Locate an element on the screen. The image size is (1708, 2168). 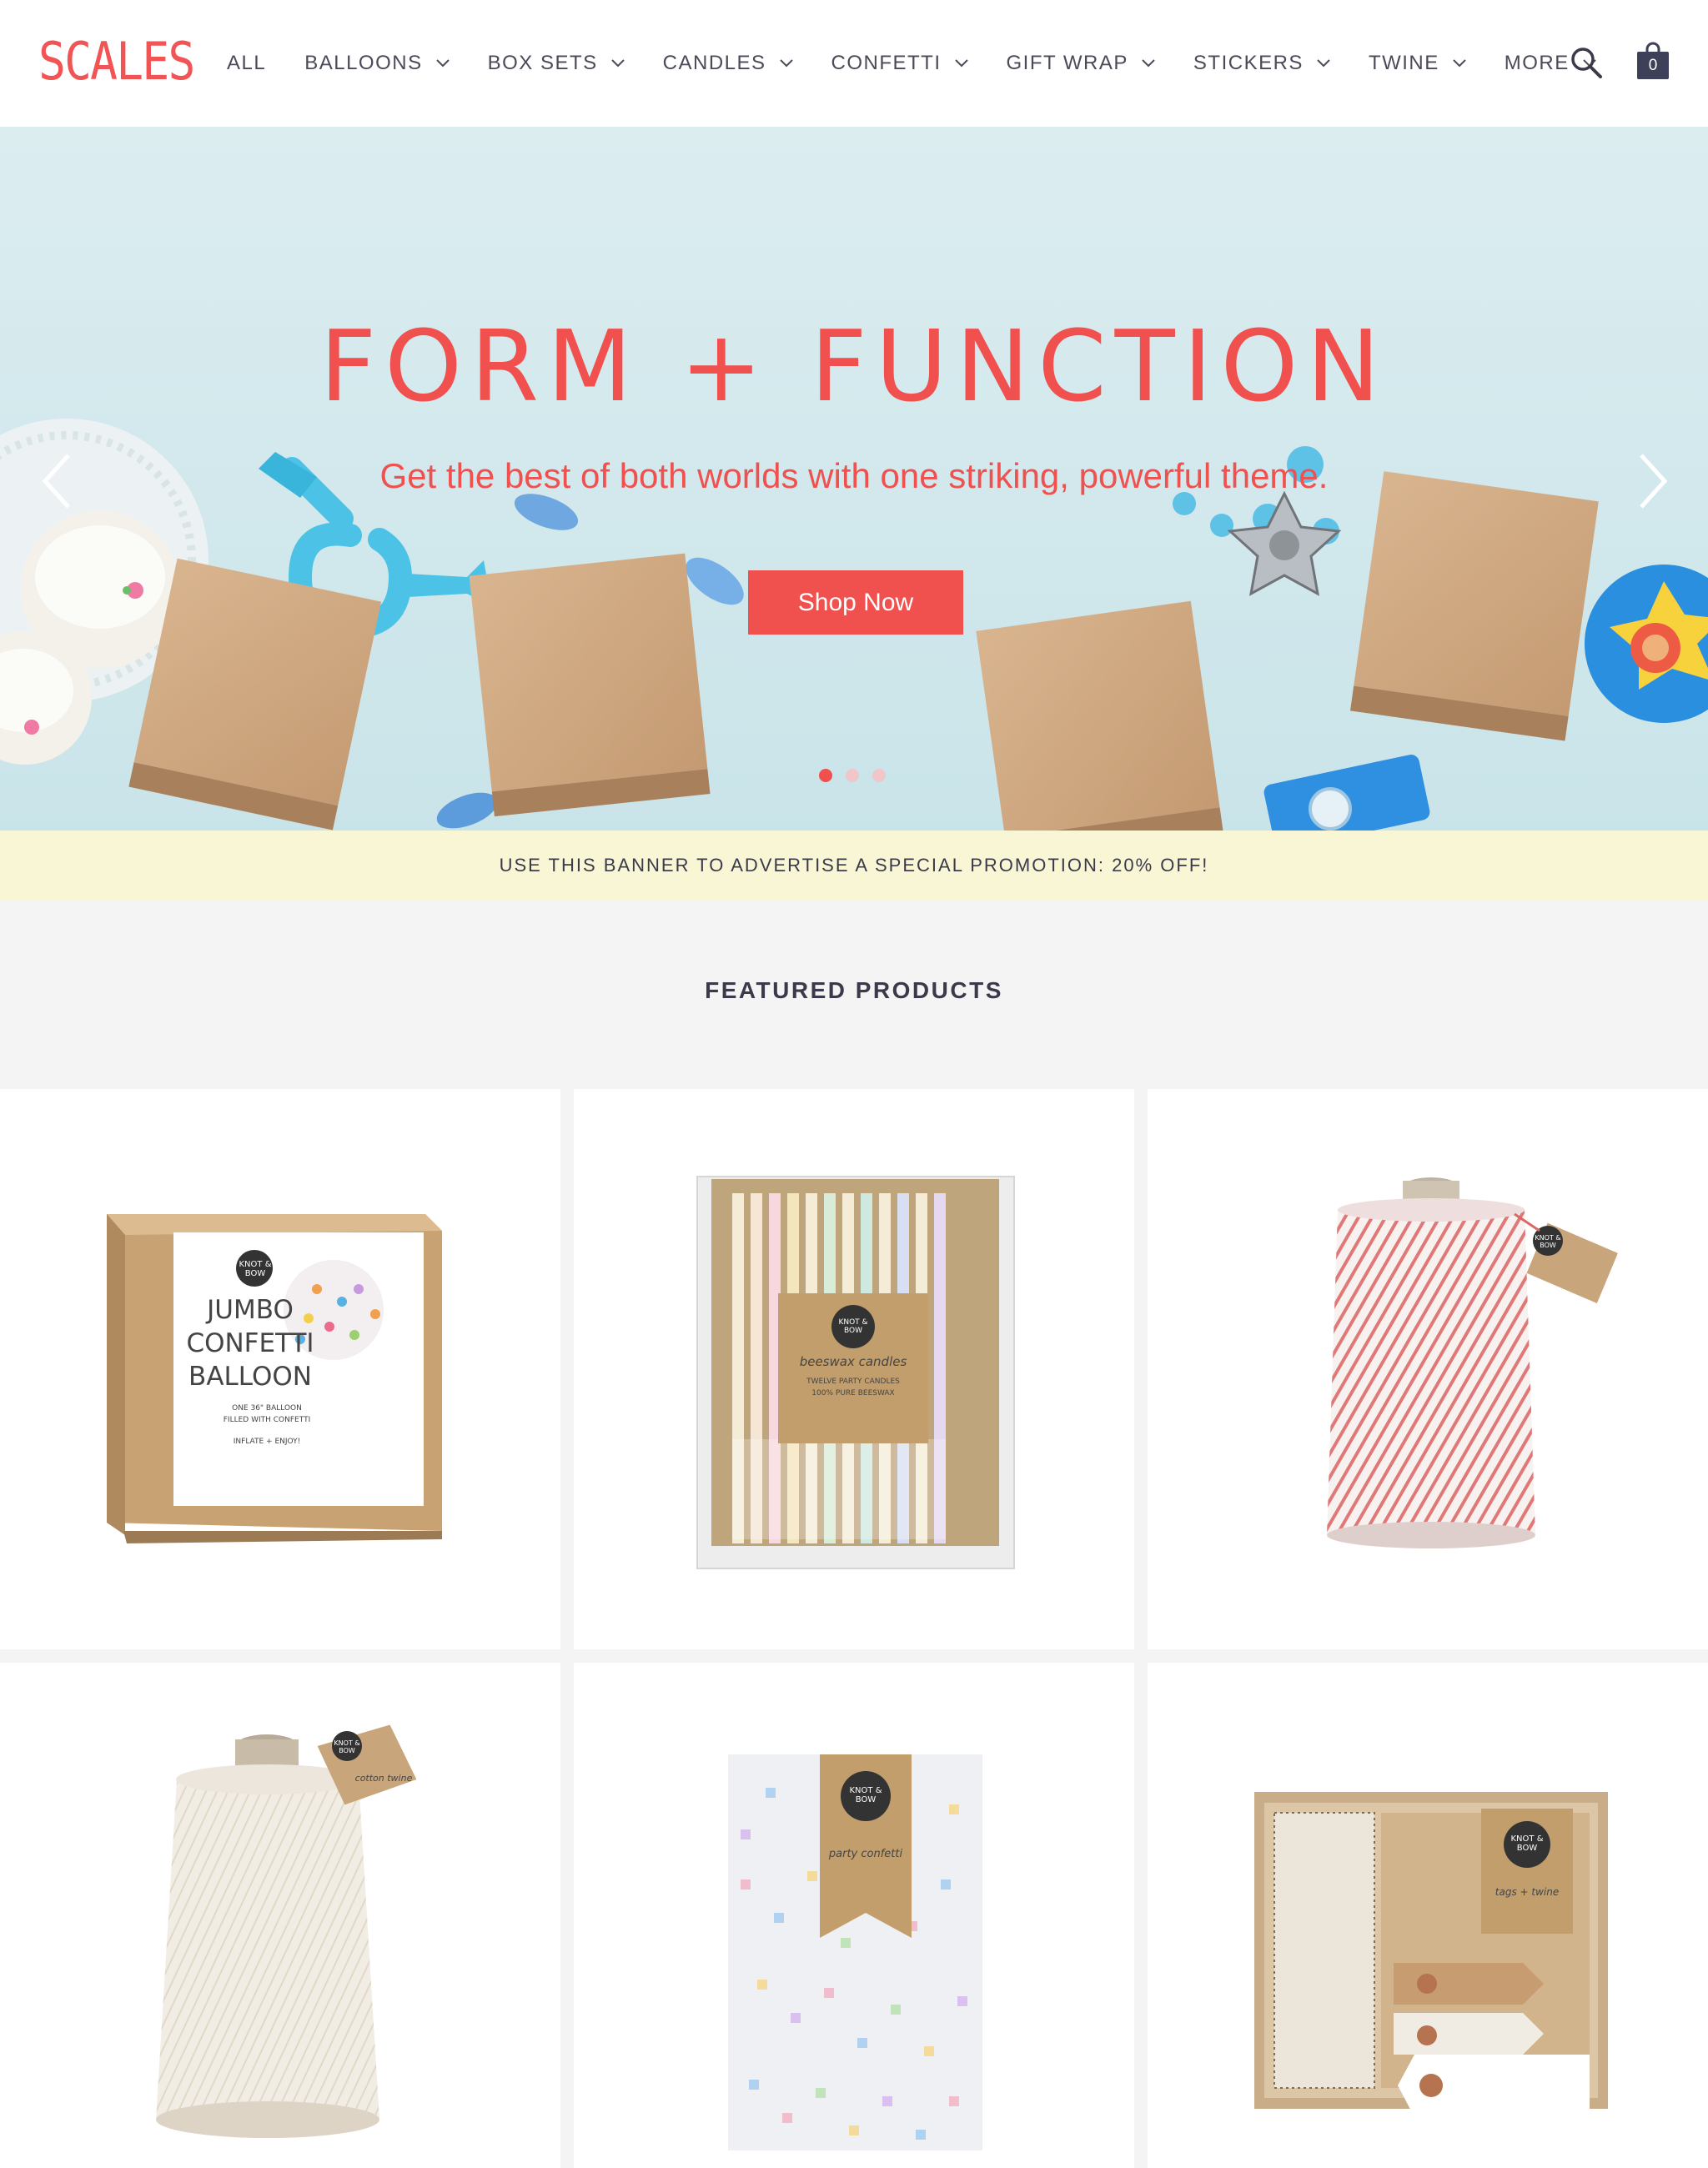
nav-item-label: MORE is located at coordinates (1537, 63).